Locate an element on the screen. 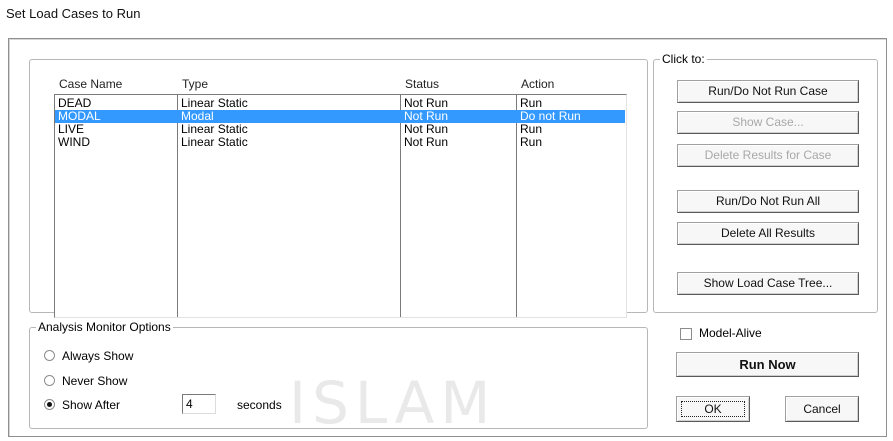 Image resolution: width=893 pixels, height=441 pixels. cell-status: Not Run is located at coordinates (426, 142).